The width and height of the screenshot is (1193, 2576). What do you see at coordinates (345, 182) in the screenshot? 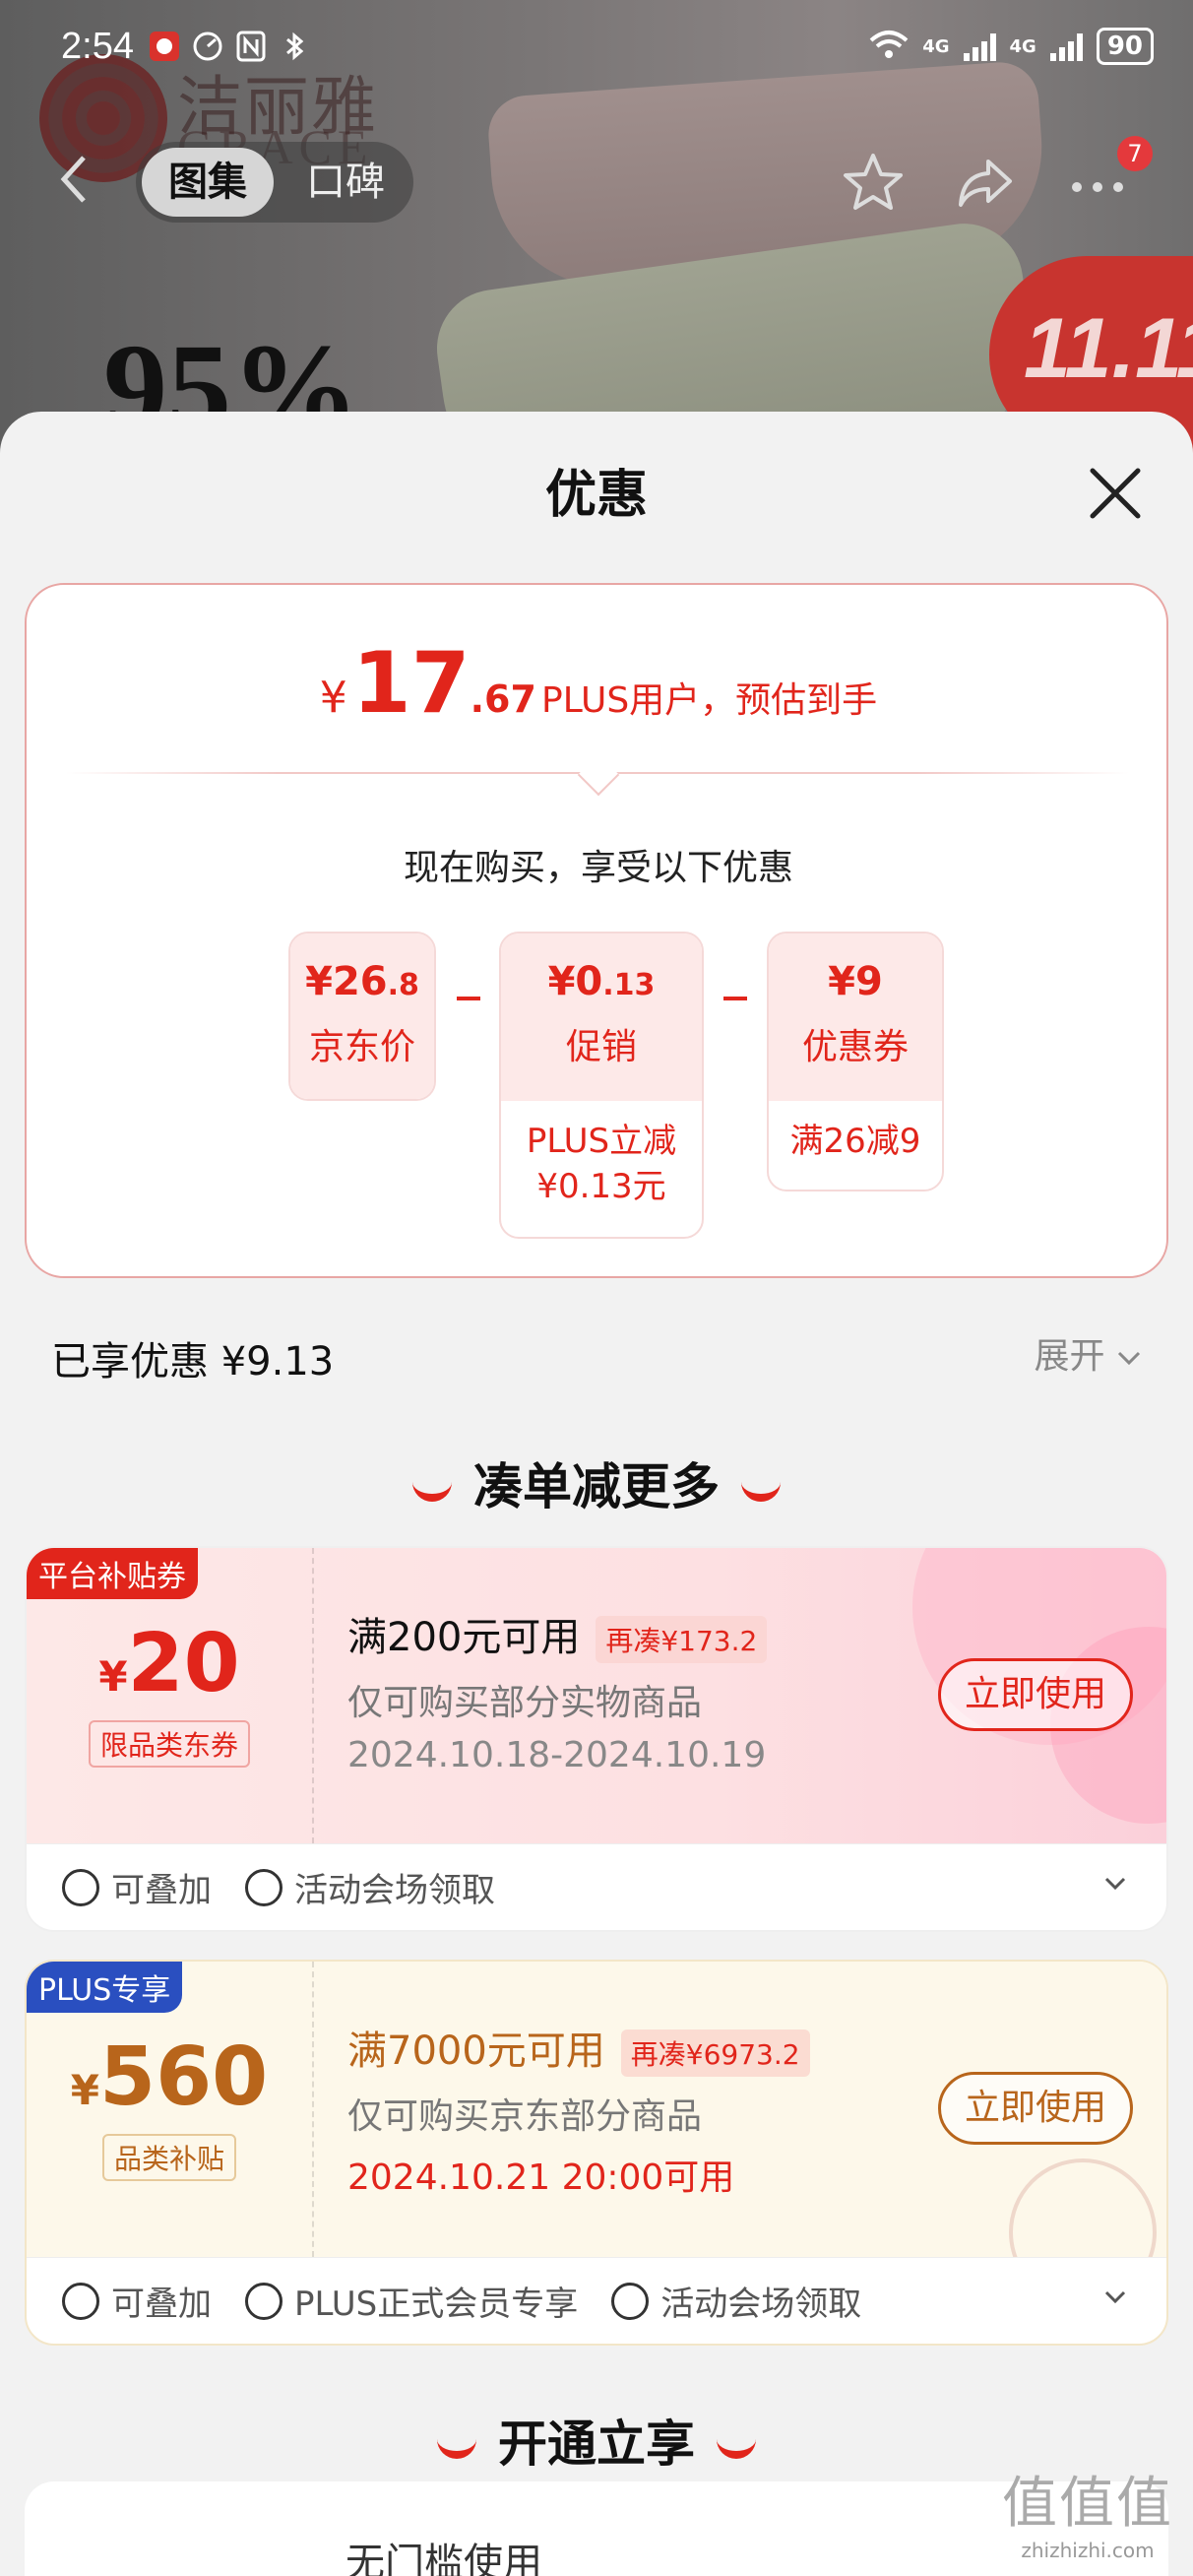
I see `tab-reviews: 口碑` at bounding box center [345, 182].